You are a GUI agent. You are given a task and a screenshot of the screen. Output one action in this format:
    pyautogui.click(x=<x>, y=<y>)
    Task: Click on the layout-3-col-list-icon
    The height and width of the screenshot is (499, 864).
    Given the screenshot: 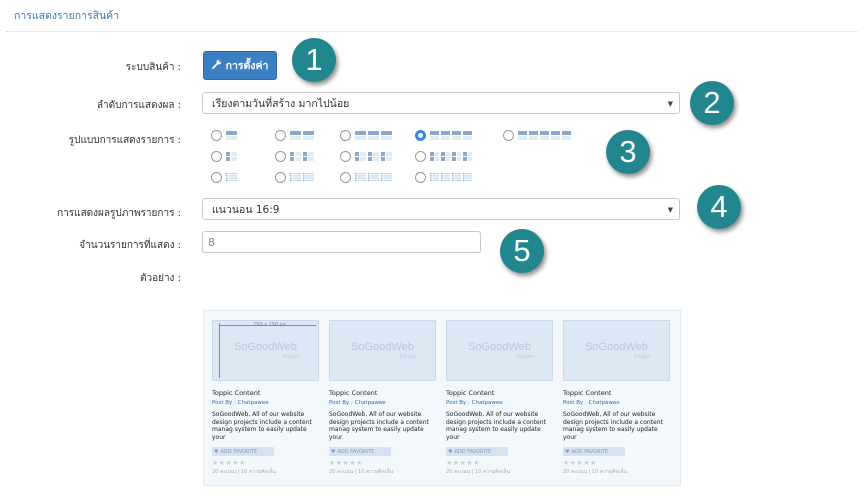 What is the action you would take?
    pyautogui.click(x=373, y=177)
    